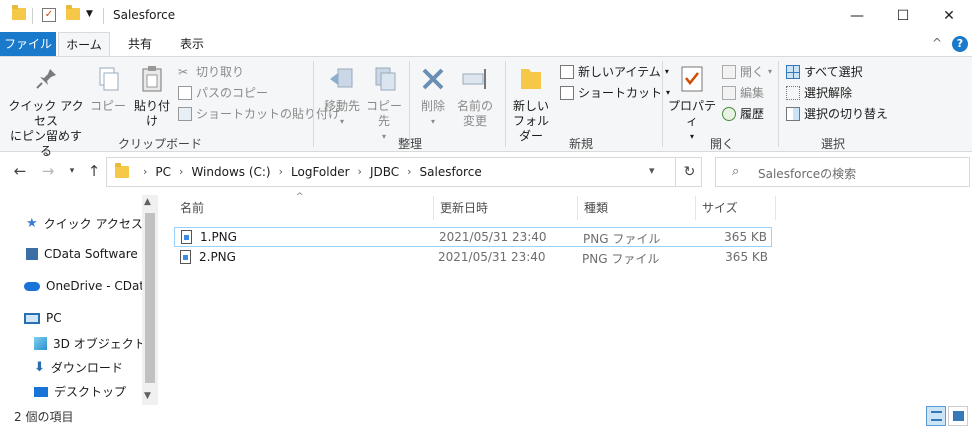  What do you see at coordinates (268, 114) in the screenshot?
I see `paste-shortcut-label: ショートカットの貼り付け` at bounding box center [268, 114].